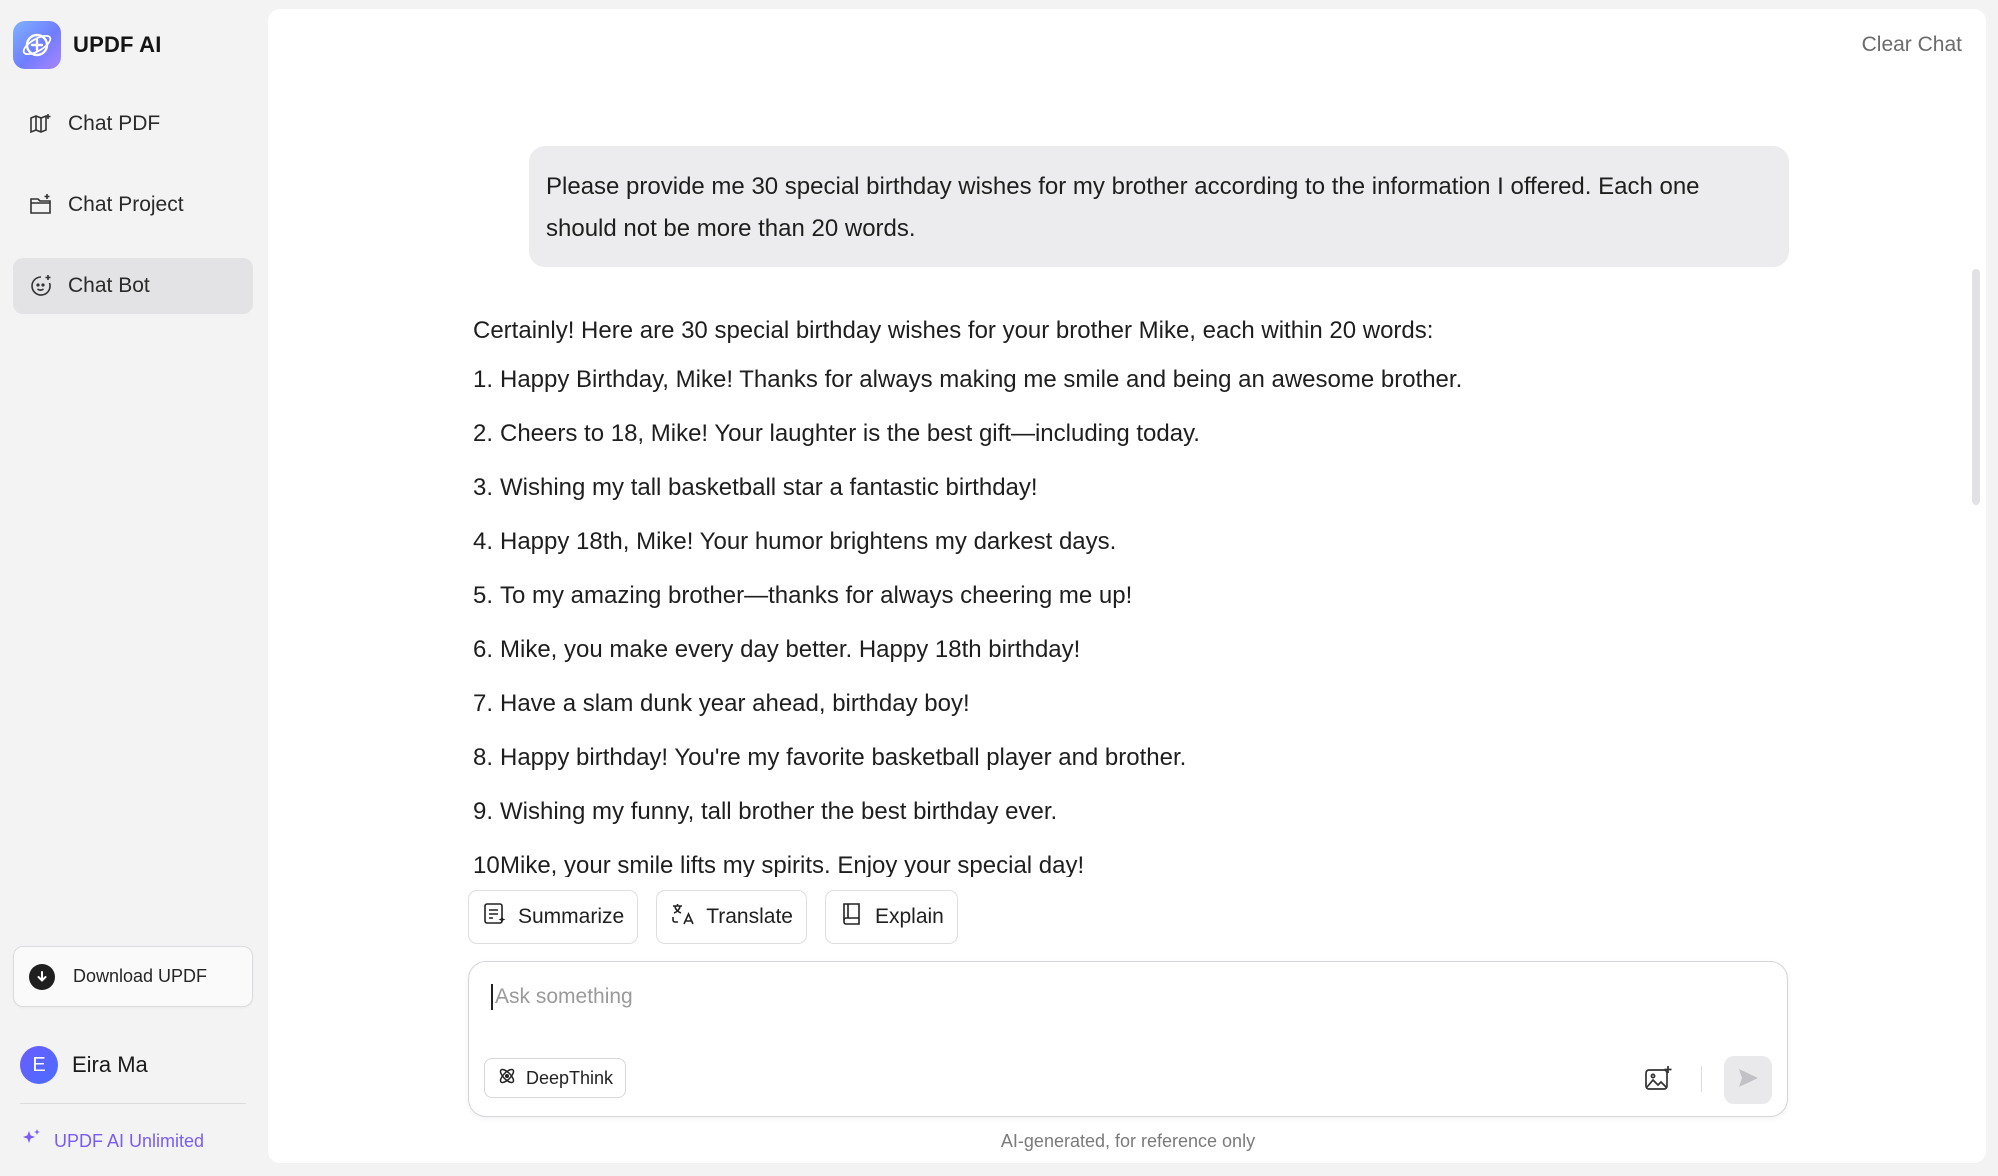 This screenshot has width=1998, height=1176. Describe the element at coordinates (483, 595) in the screenshot. I see `list-item-number: 5.` at that location.